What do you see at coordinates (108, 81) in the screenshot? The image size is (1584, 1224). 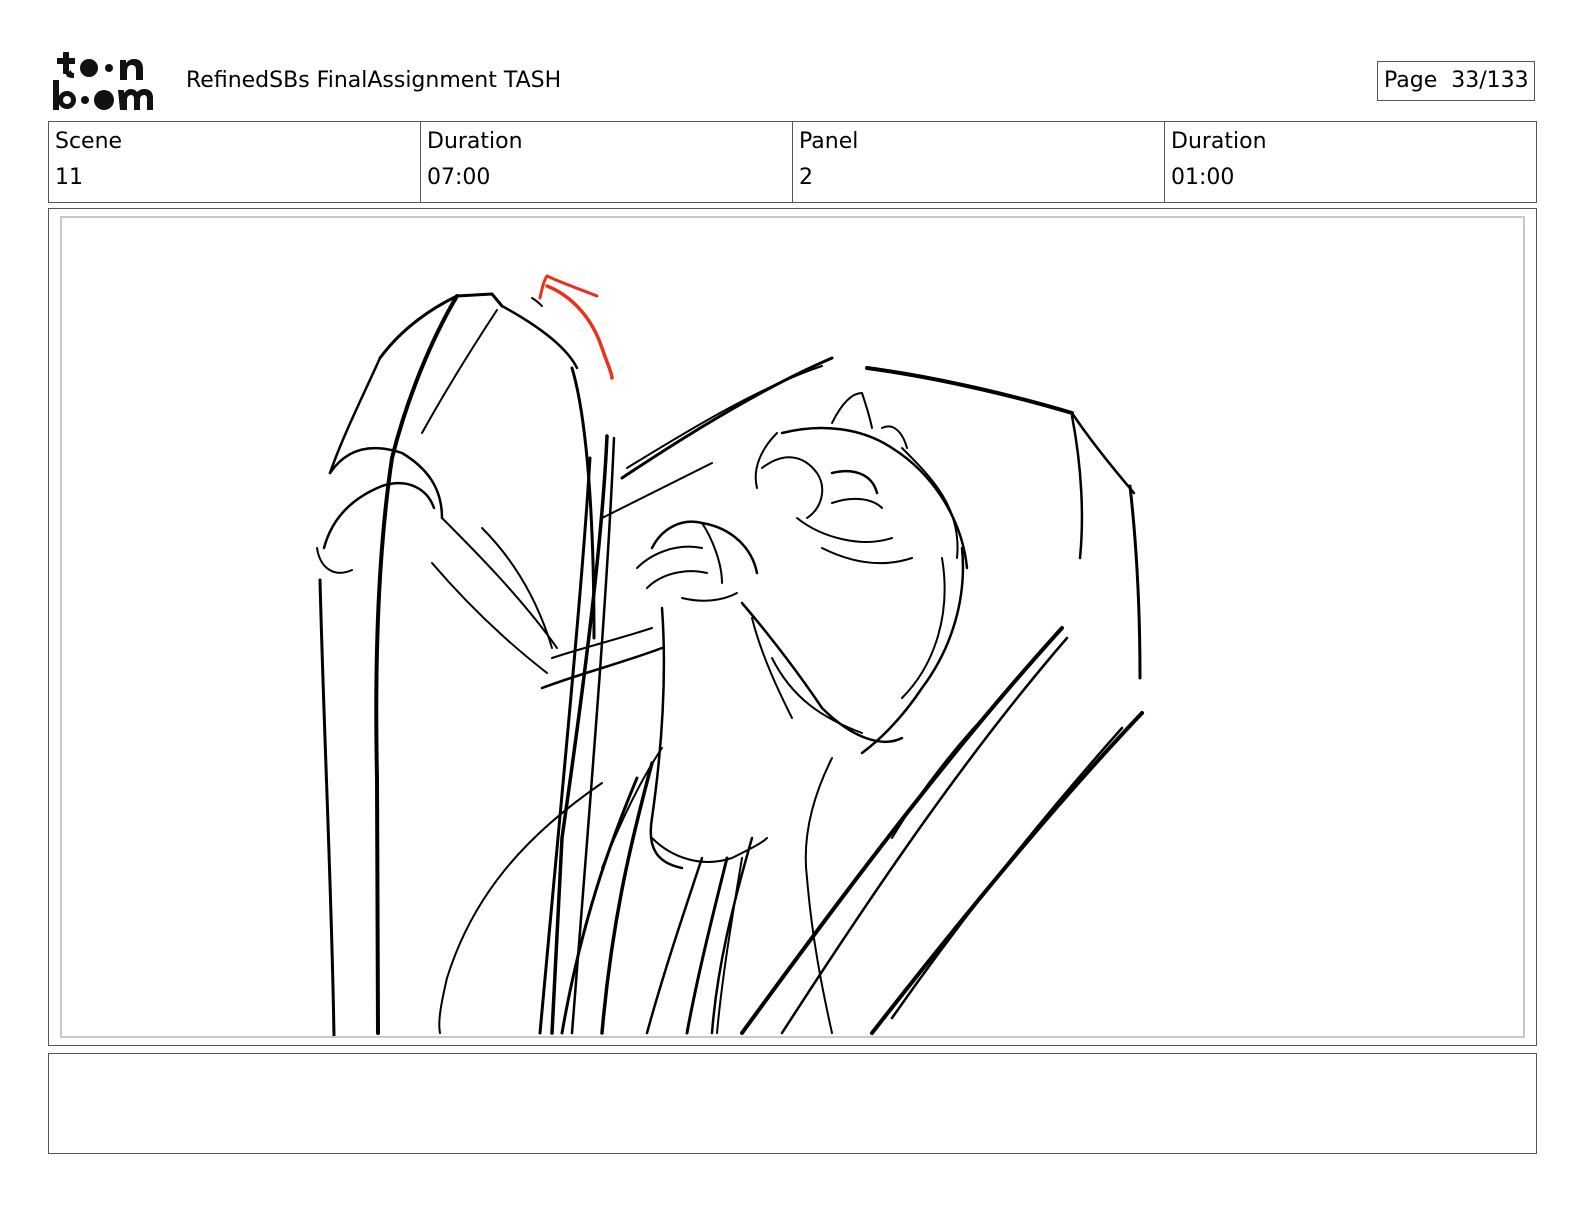 I see `toon-boom-logo` at bounding box center [108, 81].